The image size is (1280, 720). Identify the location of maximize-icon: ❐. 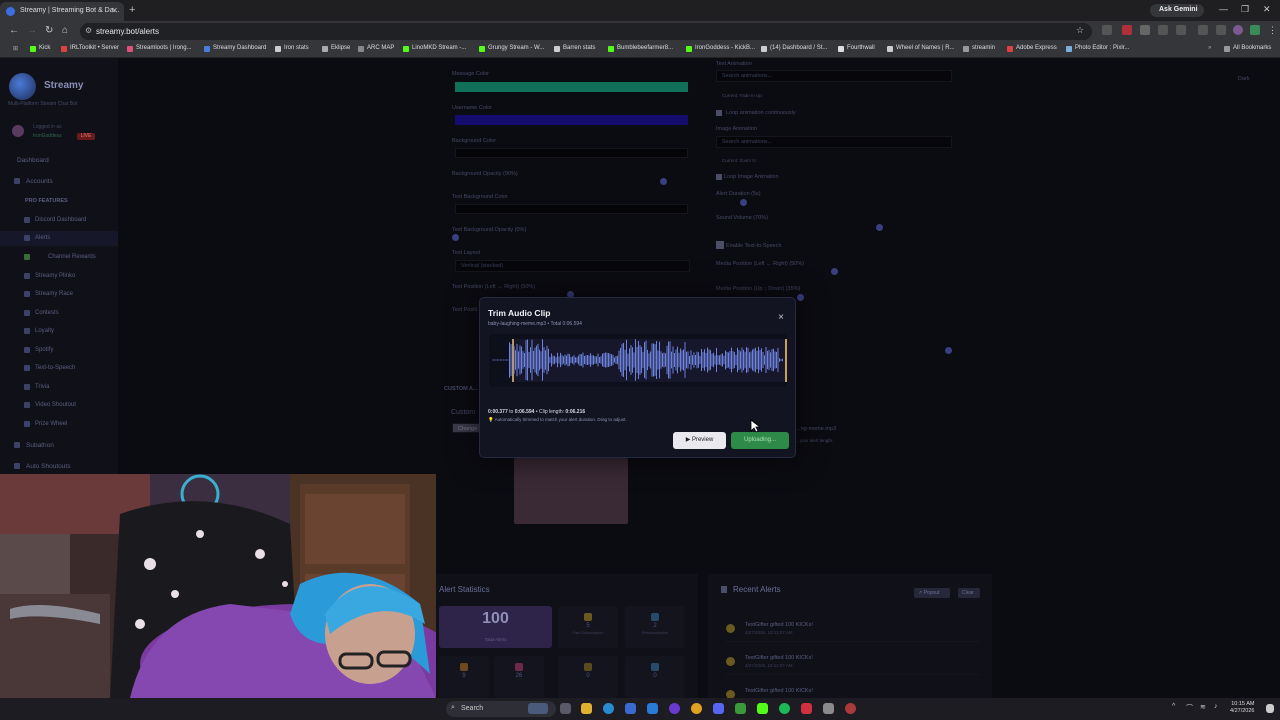
(1245, 9).